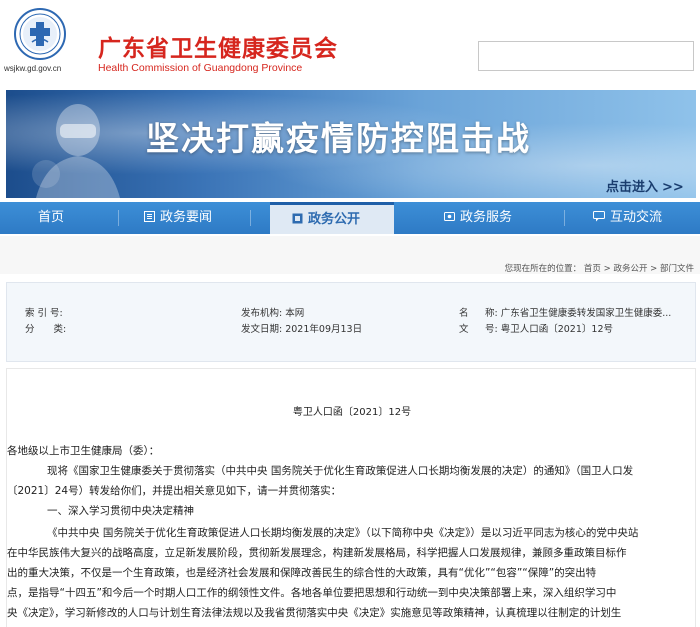 The width and height of the screenshot is (700, 627). What do you see at coordinates (174, 491) in the screenshot?
I see `paragraph-line: 〔2021〕24号）转发给你们，并提出相关意见如下，请一并贯彻落实：` at bounding box center [174, 491].